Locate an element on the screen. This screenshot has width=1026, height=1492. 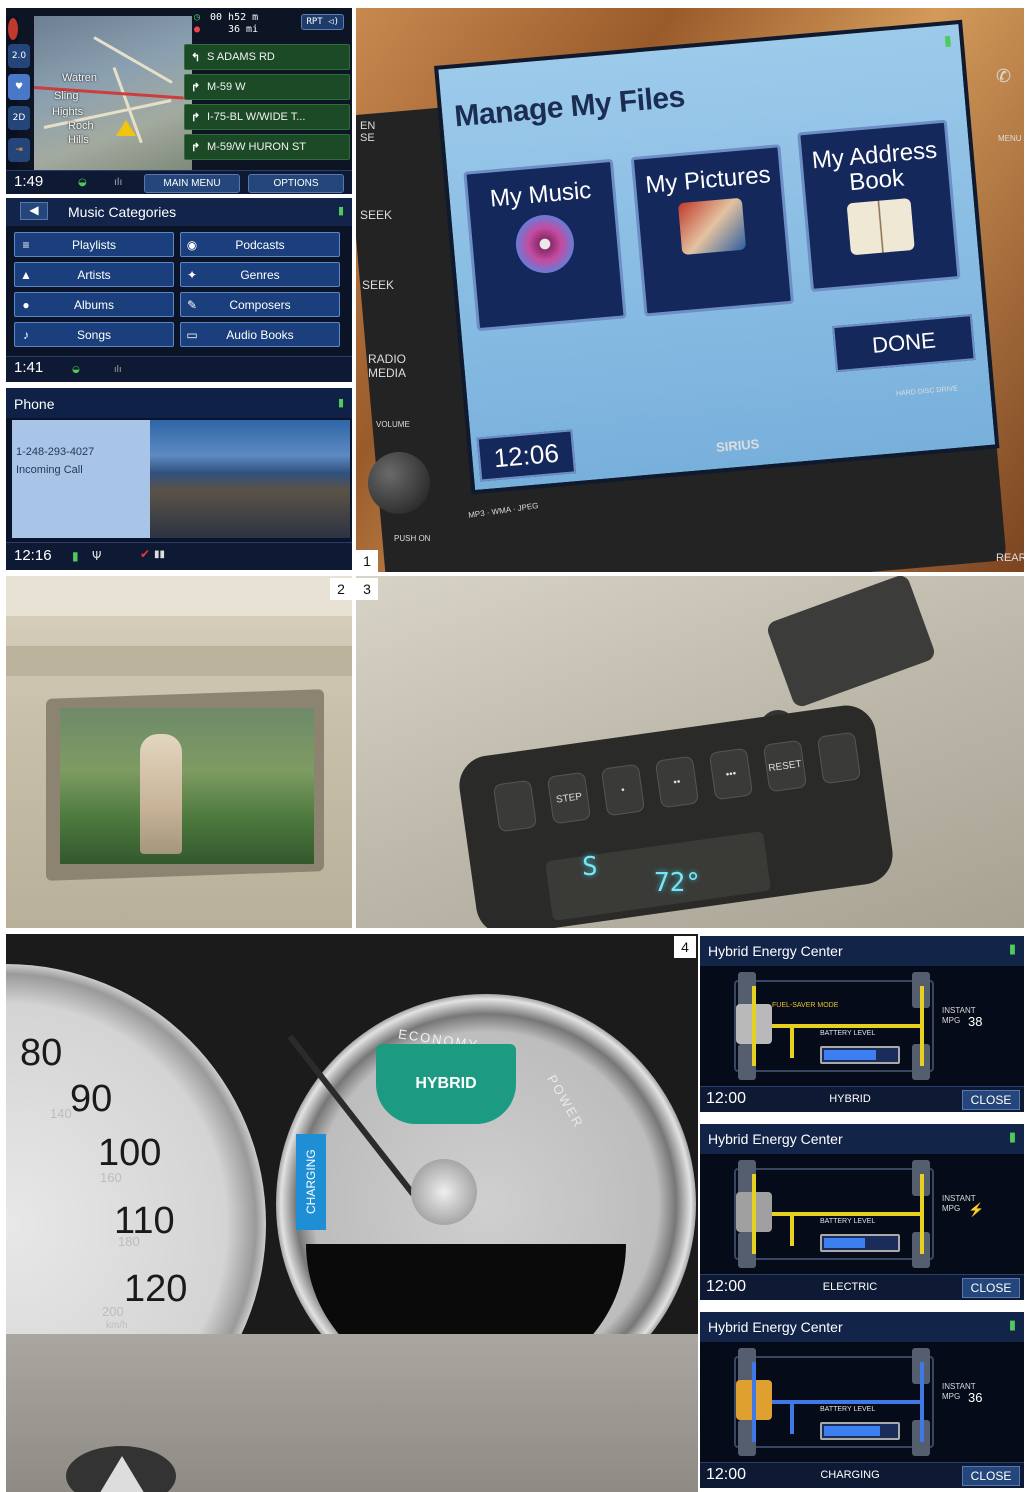
category-label: Genres is located at coordinates (260, 274).